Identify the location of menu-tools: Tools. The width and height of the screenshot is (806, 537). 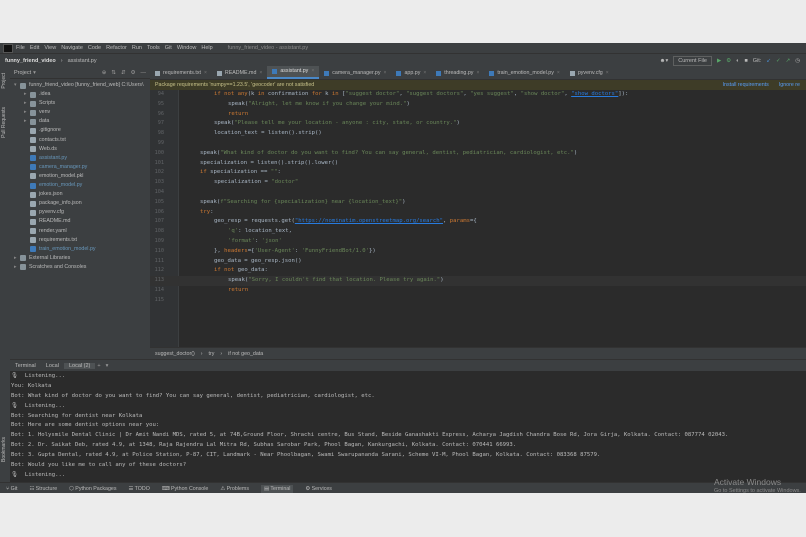
(153, 48).